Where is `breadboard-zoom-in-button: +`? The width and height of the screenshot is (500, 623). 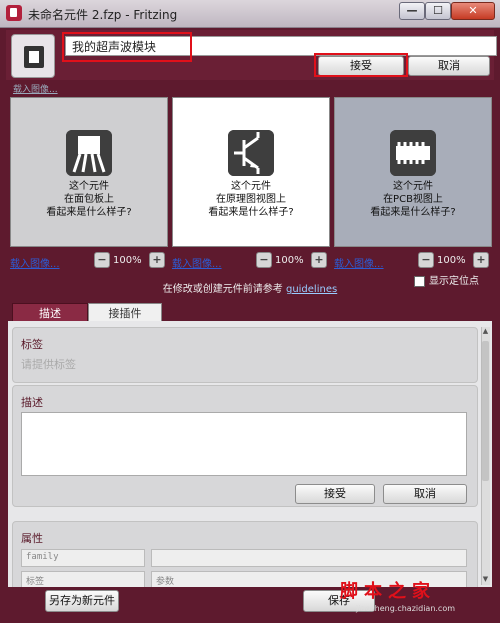
breadboard-zoom-in-button: + is located at coordinates (157, 260).